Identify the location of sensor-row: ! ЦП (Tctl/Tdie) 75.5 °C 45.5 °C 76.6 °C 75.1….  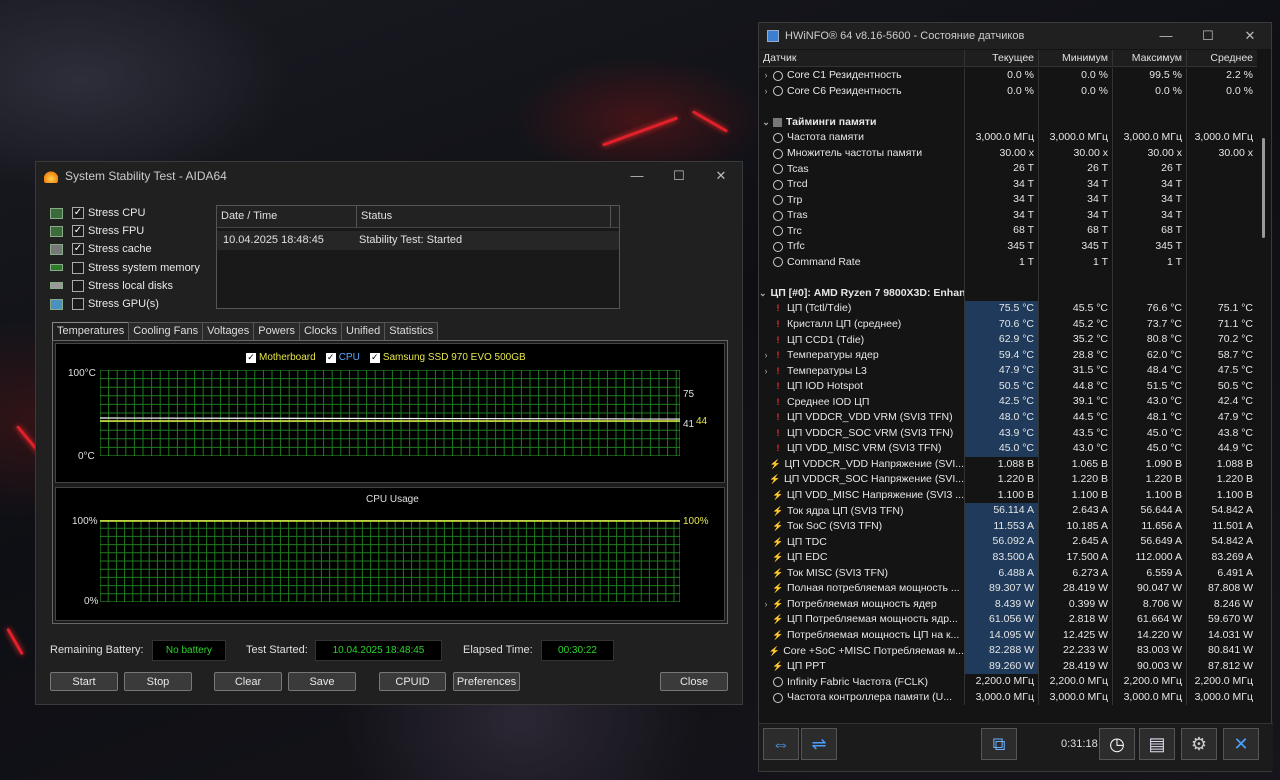
(1008, 309).